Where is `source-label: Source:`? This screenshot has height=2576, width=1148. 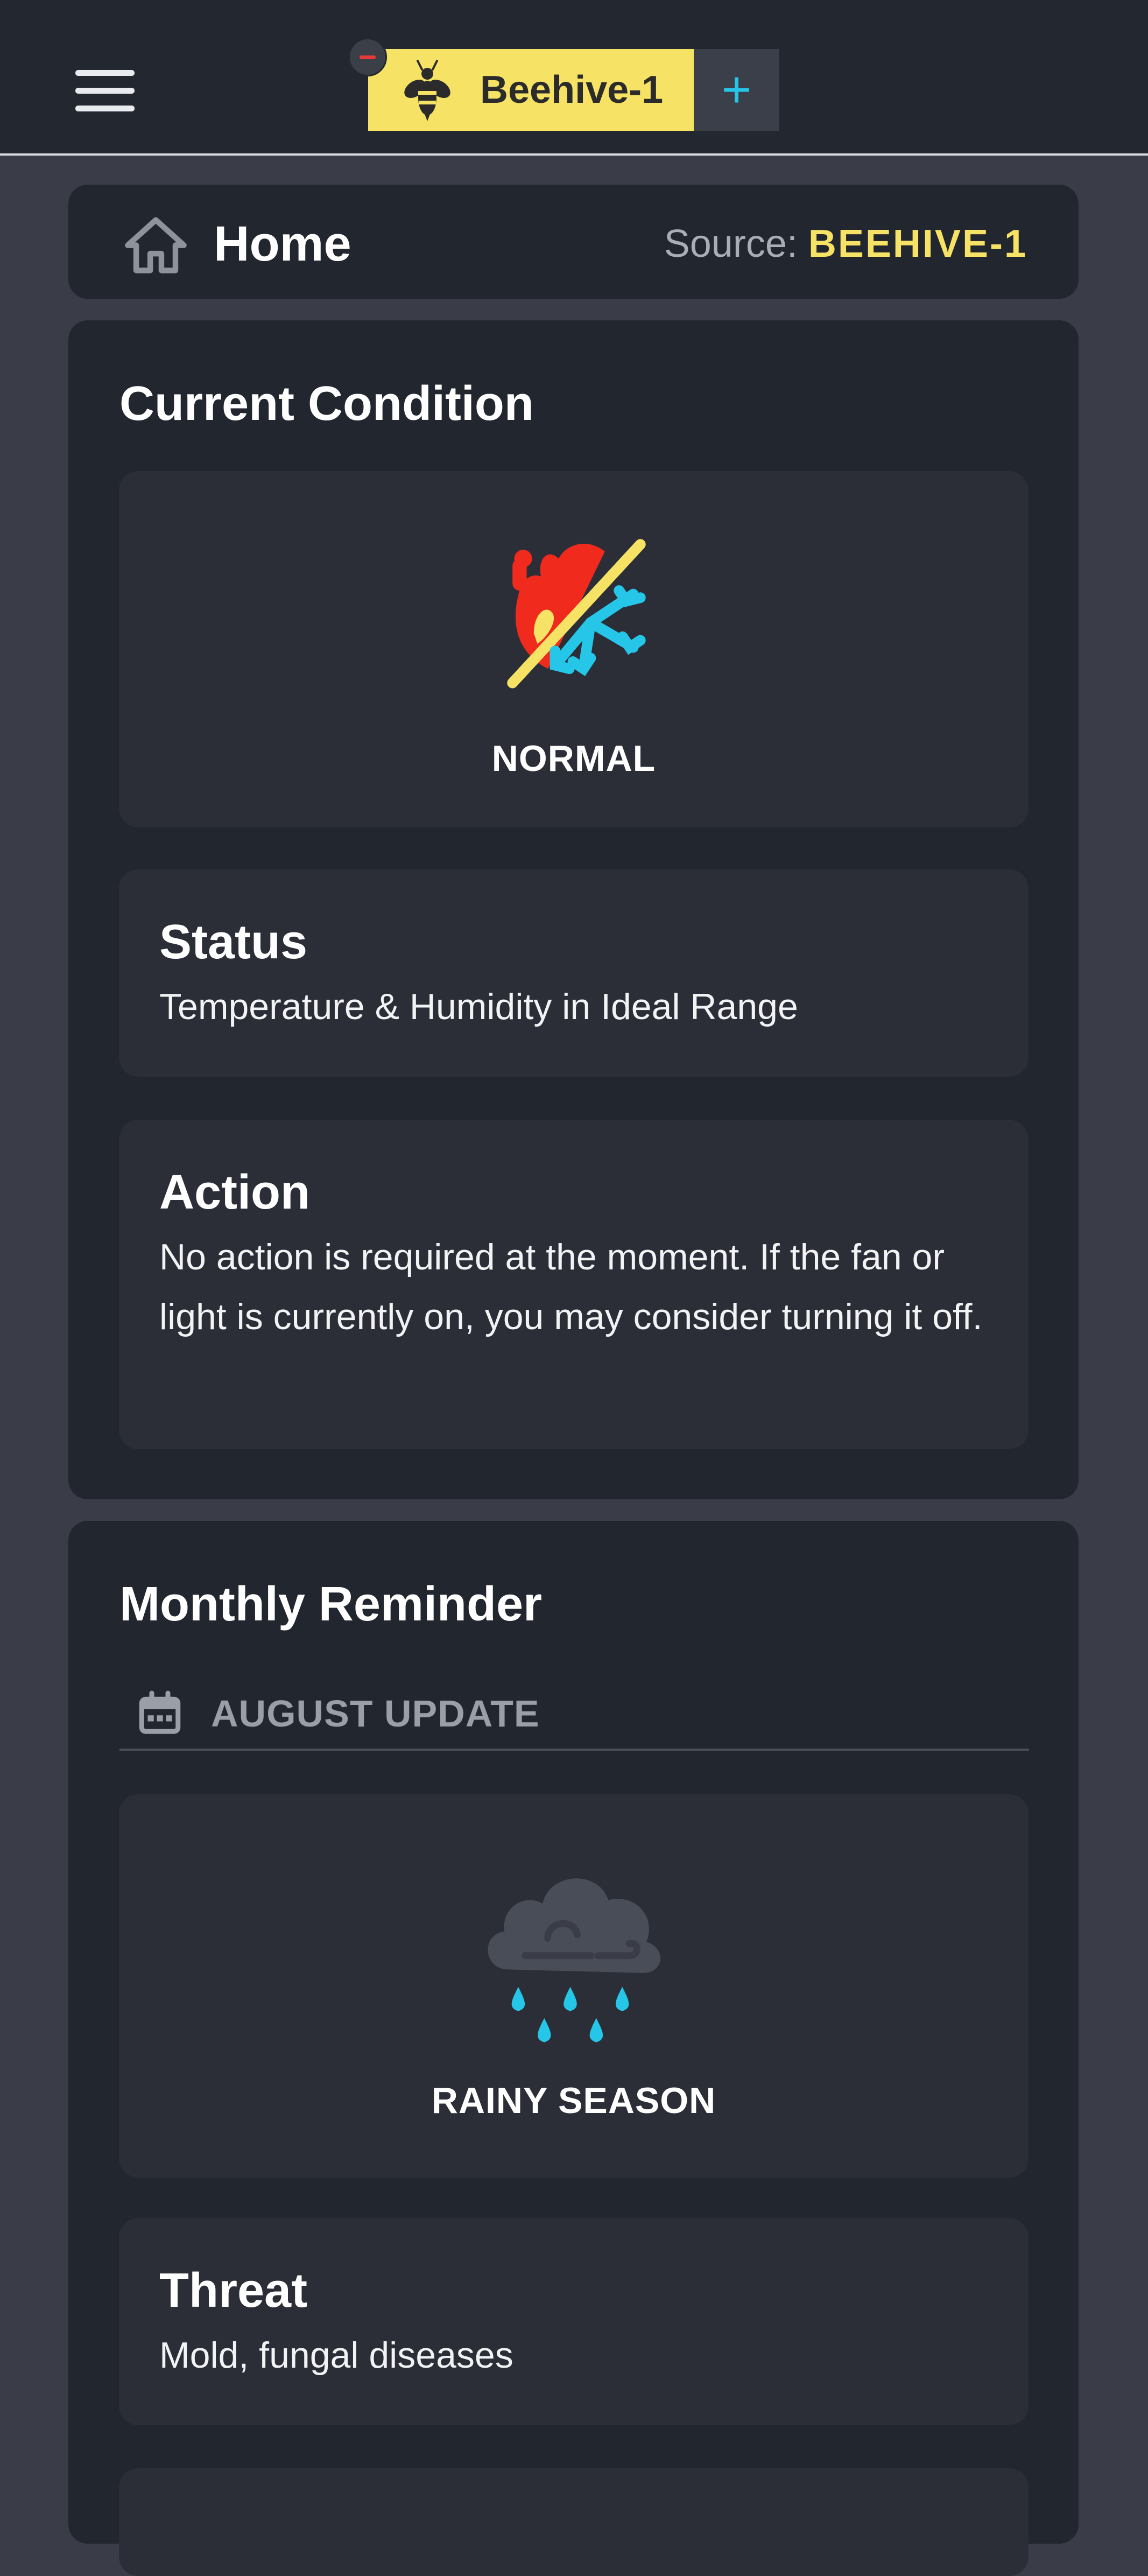
source-label: Source: is located at coordinates (731, 243).